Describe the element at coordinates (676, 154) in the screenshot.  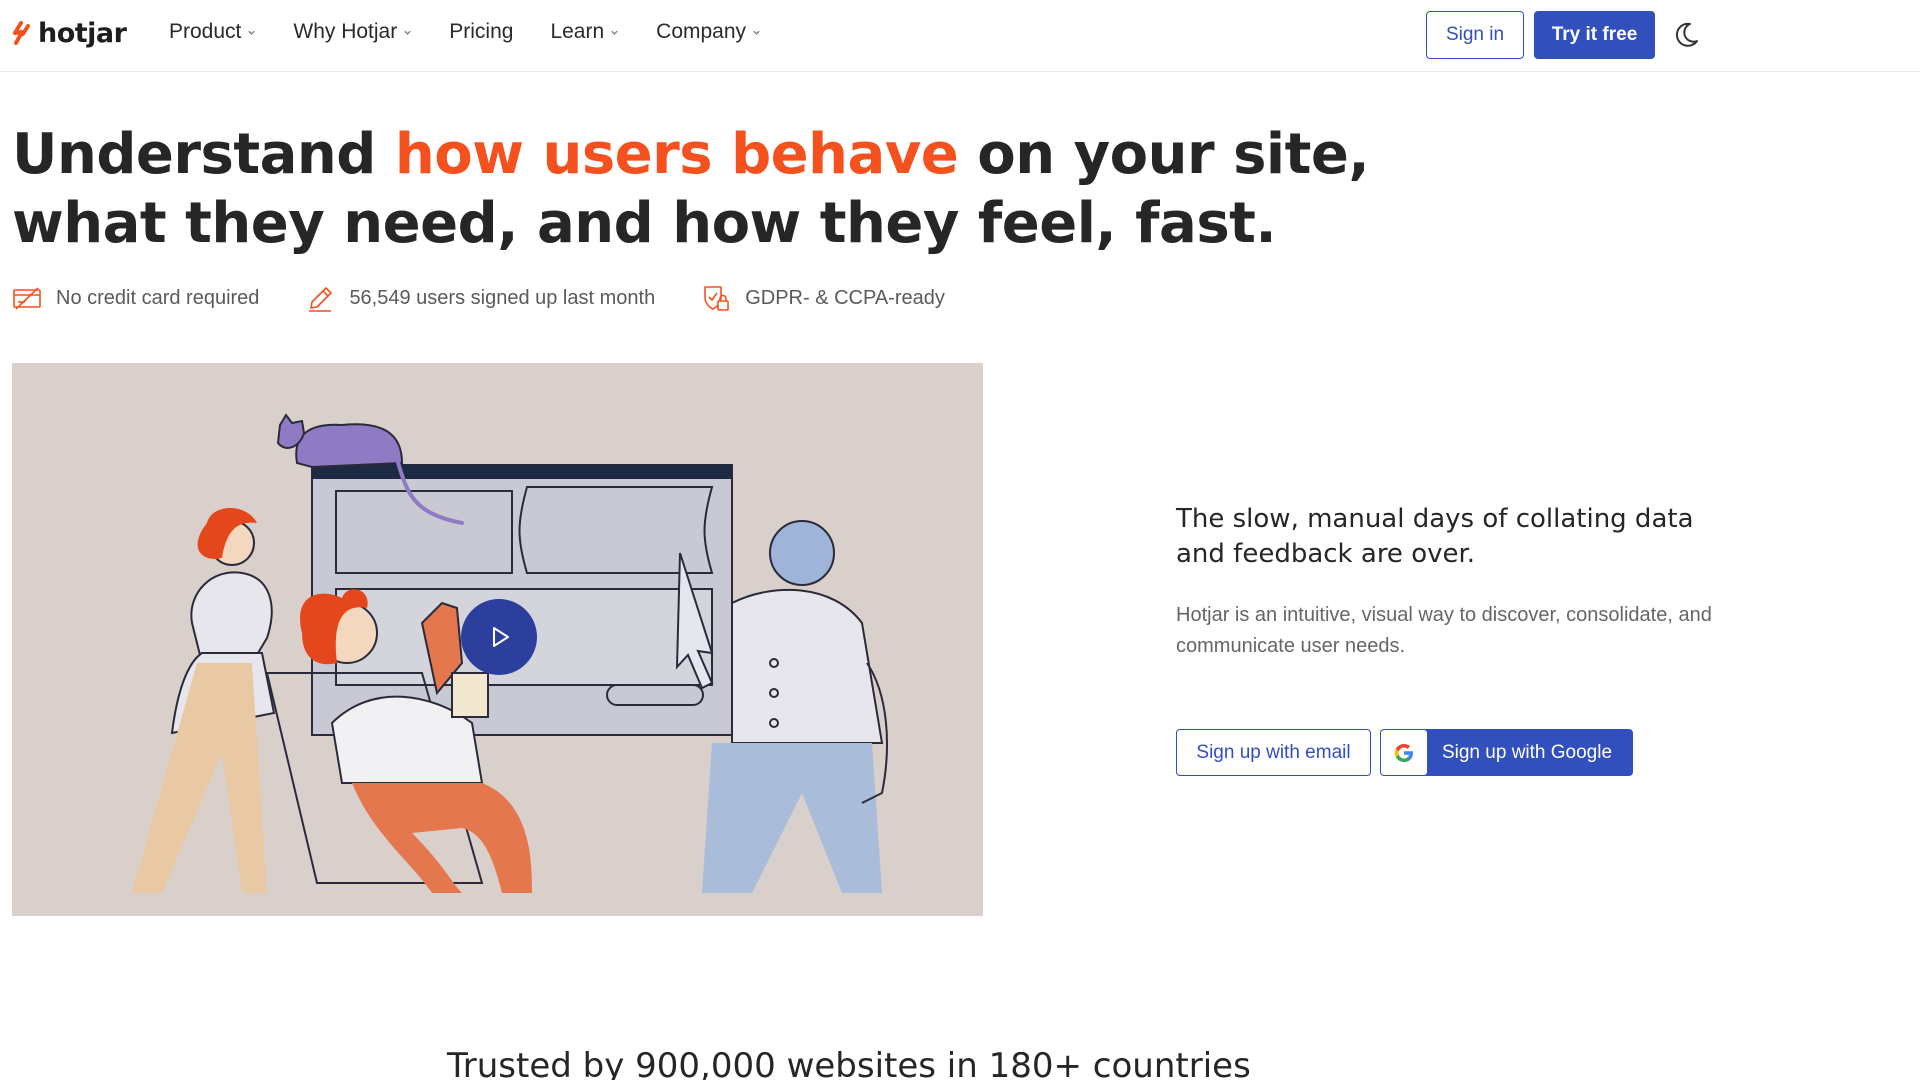
I see `hero-title-highlight: how users behave` at that location.